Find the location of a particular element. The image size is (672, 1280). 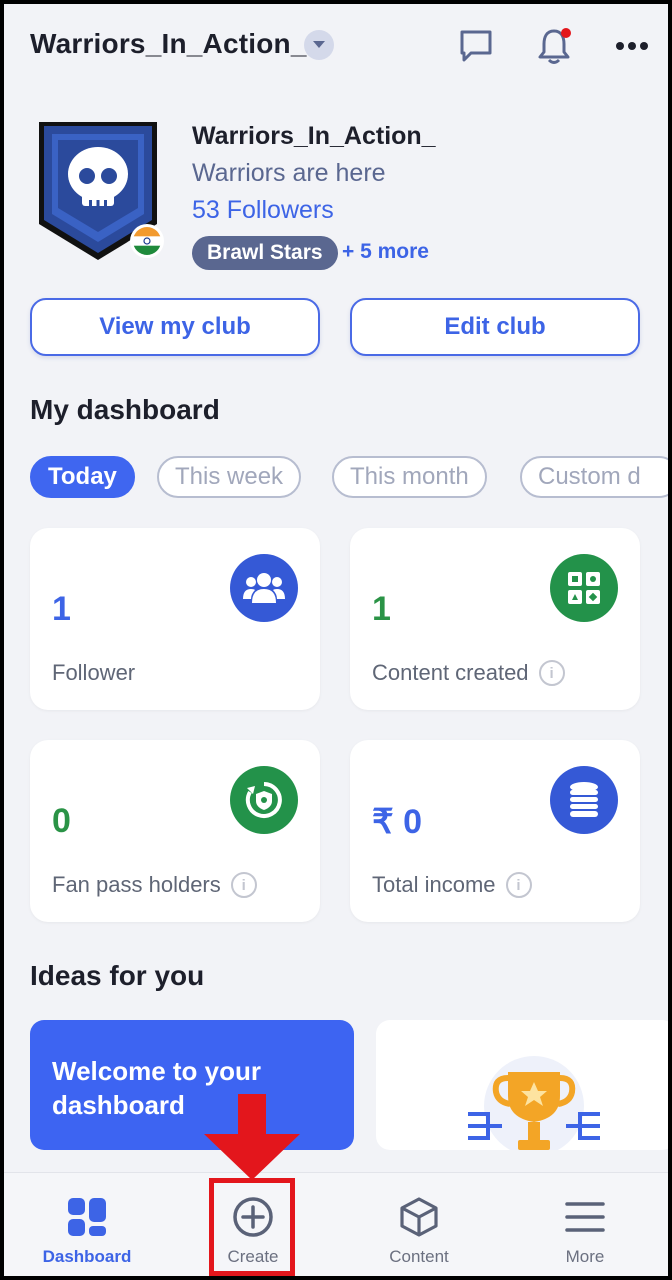

dashboard-title: My dashboard is located at coordinates (125, 409).